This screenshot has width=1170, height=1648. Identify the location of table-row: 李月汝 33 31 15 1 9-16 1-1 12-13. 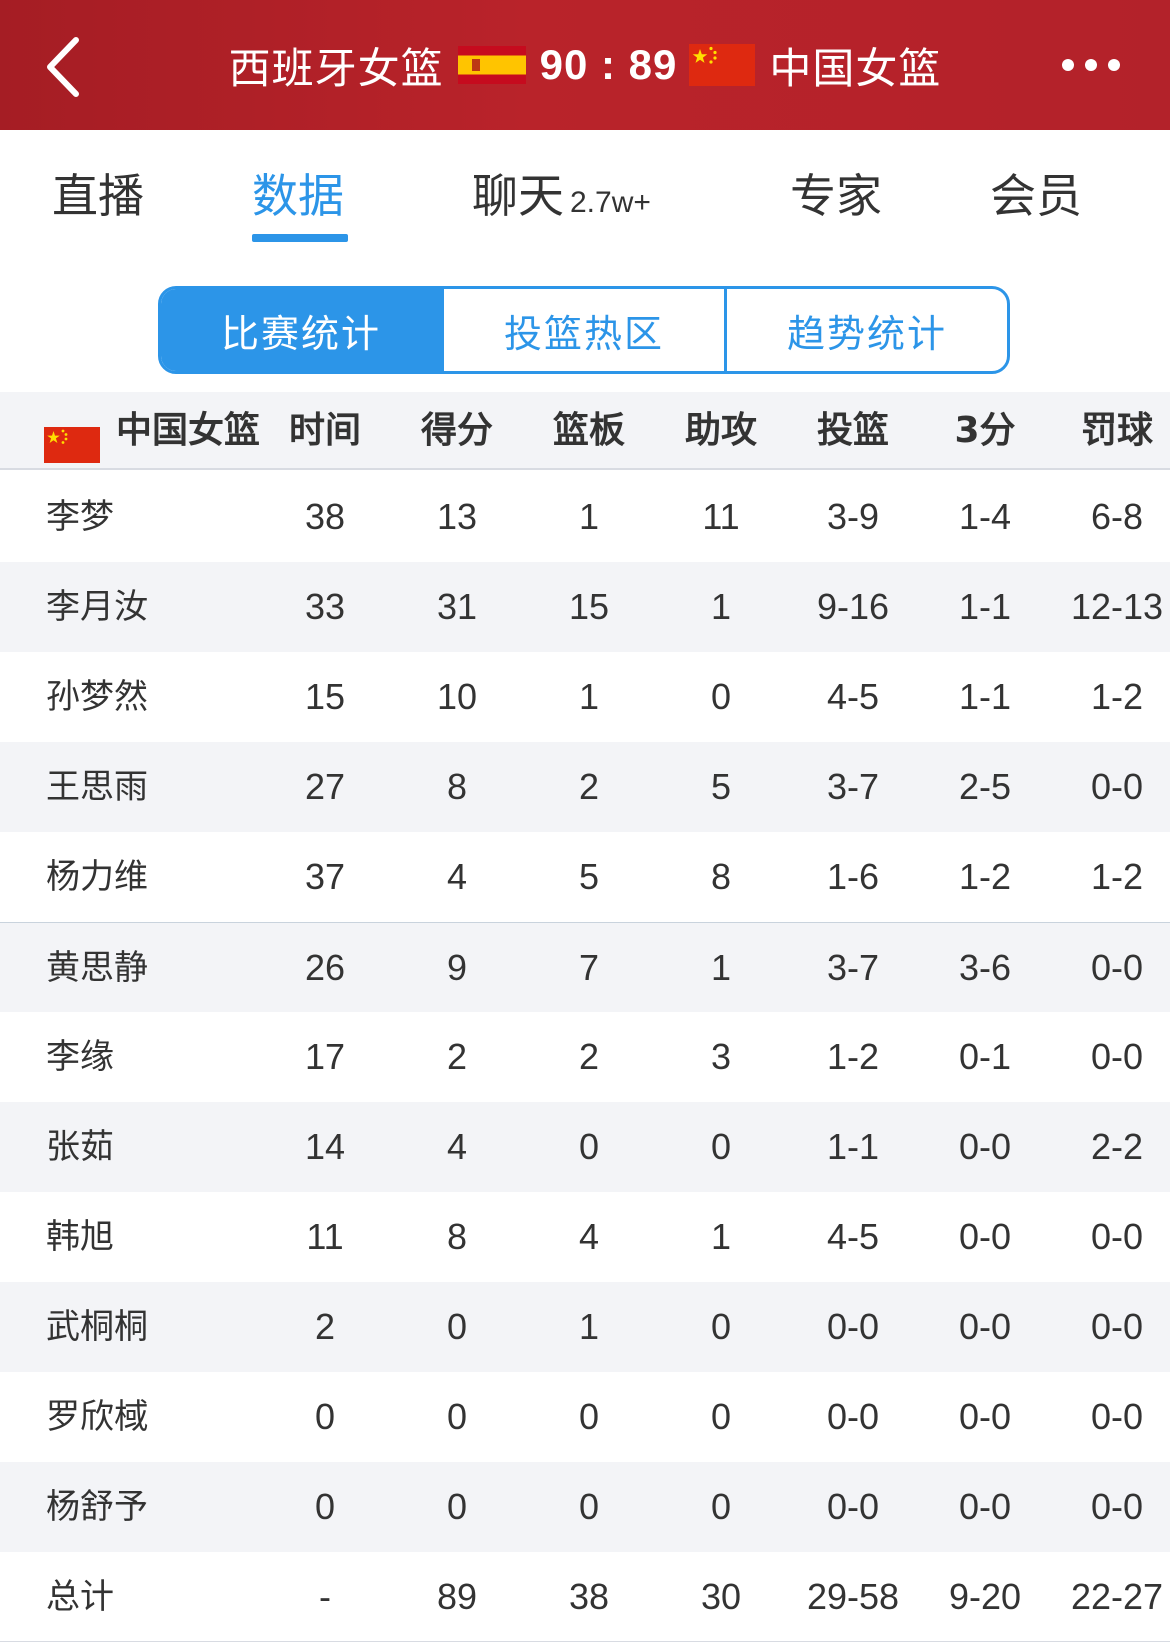
(585, 607).